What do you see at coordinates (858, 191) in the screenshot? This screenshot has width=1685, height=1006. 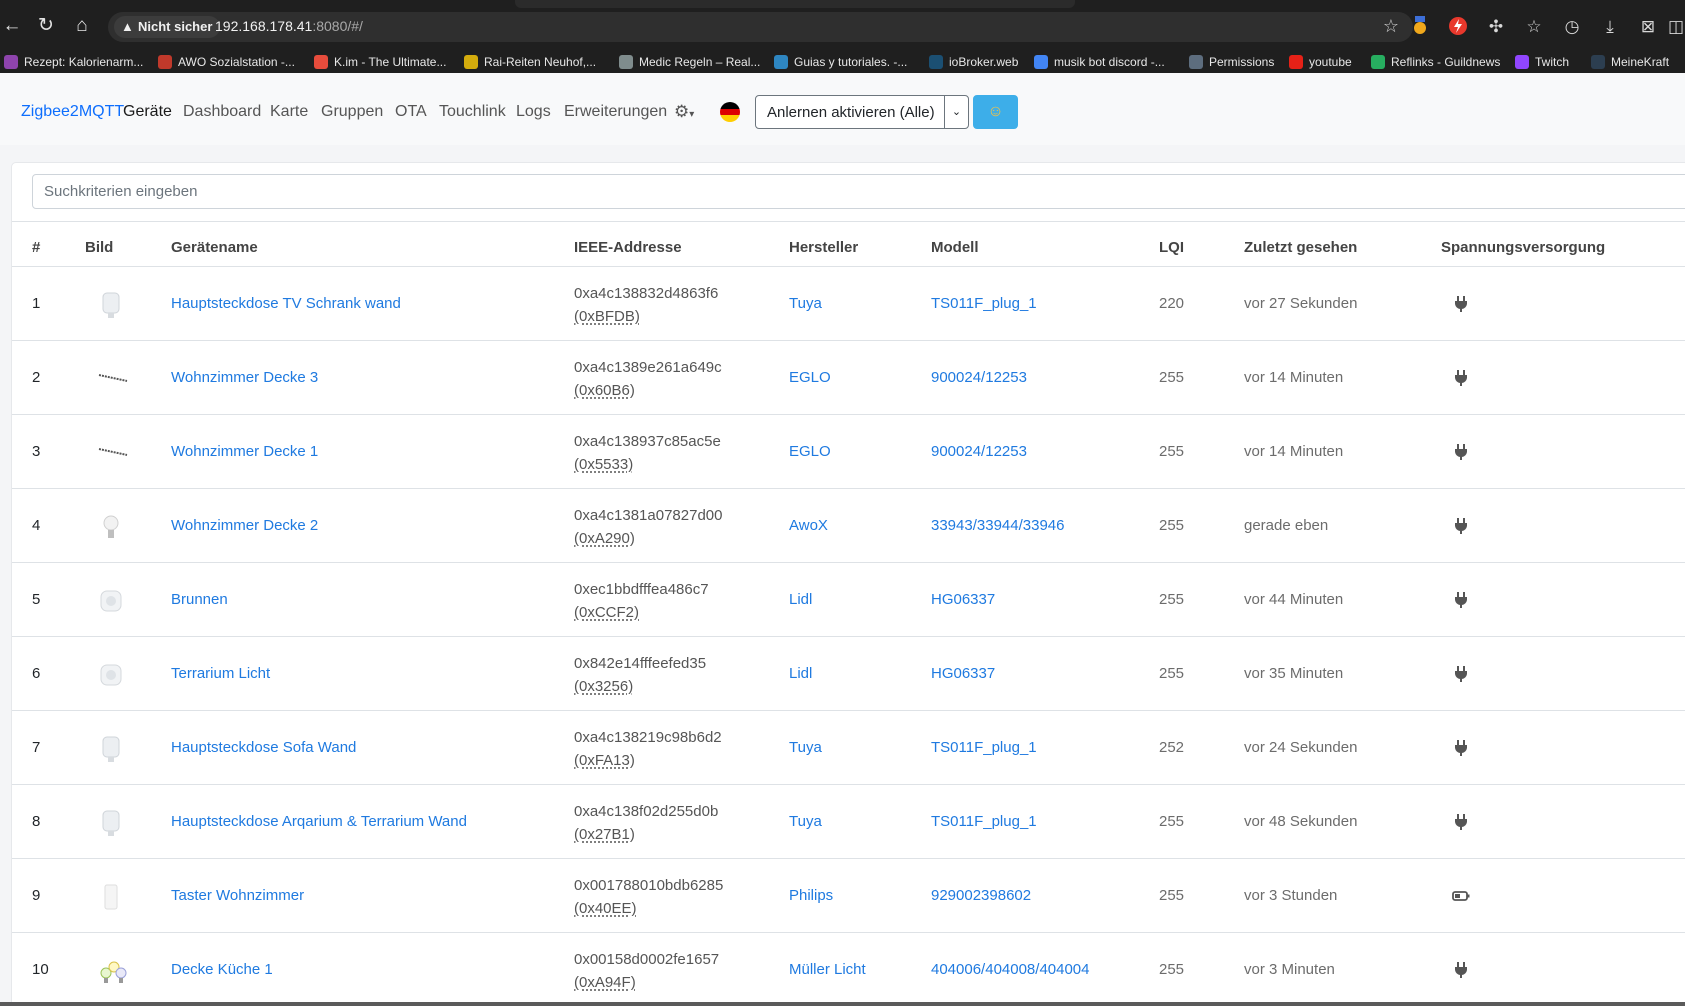 I see `search-input` at bounding box center [858, 191].